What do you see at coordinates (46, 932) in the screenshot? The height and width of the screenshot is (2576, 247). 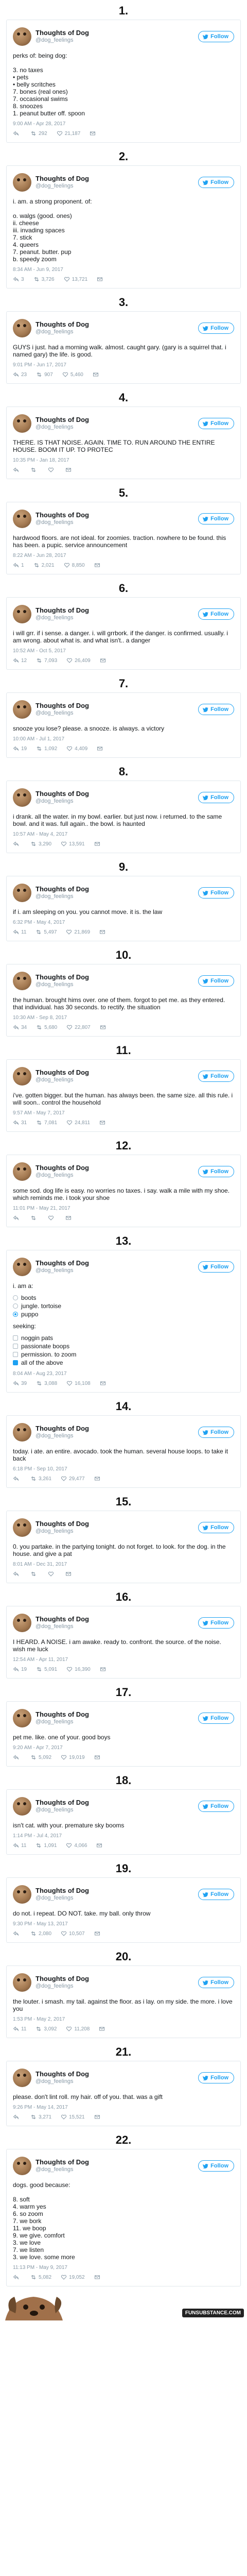 I see `retweet-button: 5,497` at bounding box center [46, 932].